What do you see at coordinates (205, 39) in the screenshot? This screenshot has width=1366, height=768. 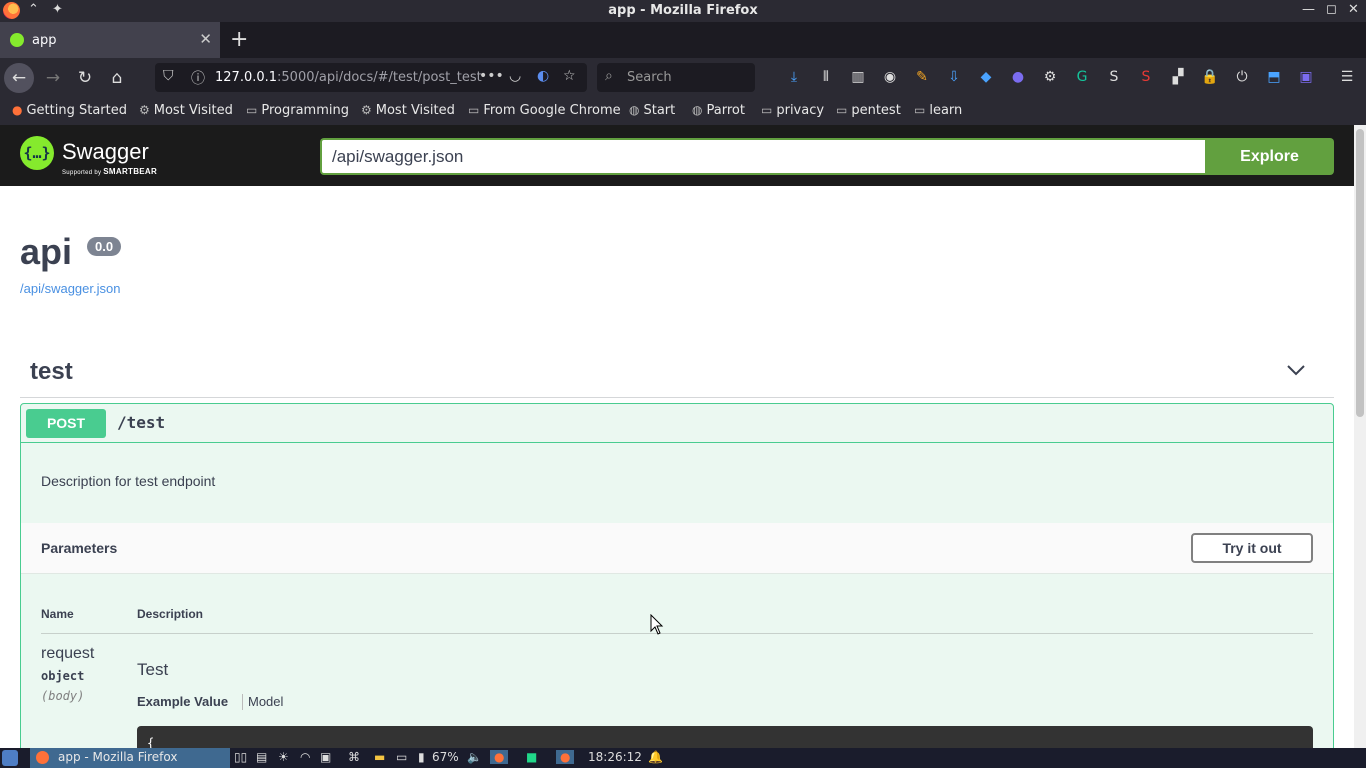 I see `close-tab-icon: ✕` at bounding box center [205, 39].